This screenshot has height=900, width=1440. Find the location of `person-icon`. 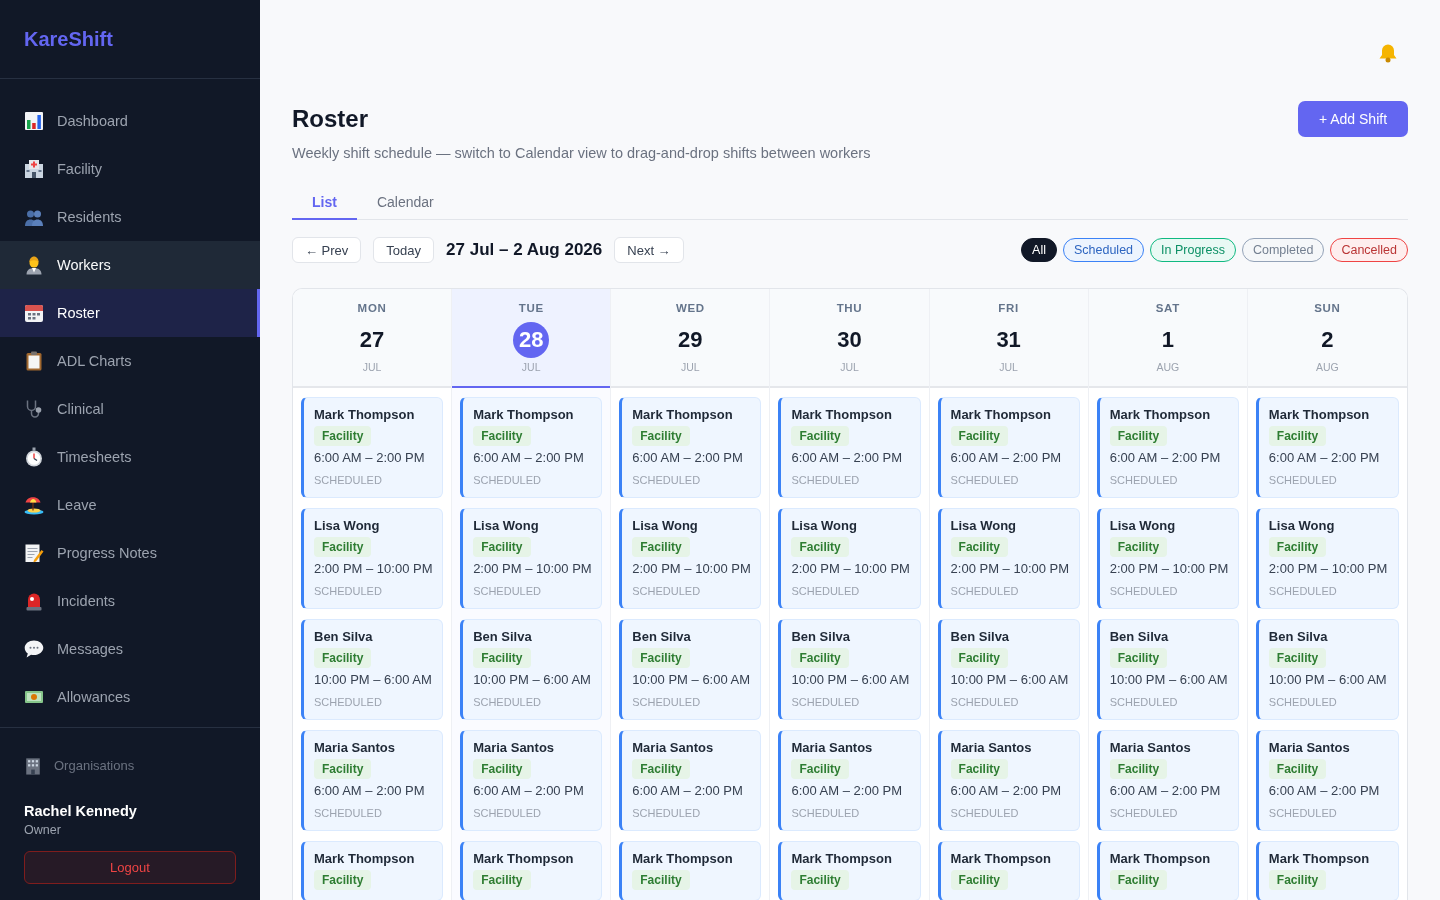

person-icon is located at coordinates (34, 265).